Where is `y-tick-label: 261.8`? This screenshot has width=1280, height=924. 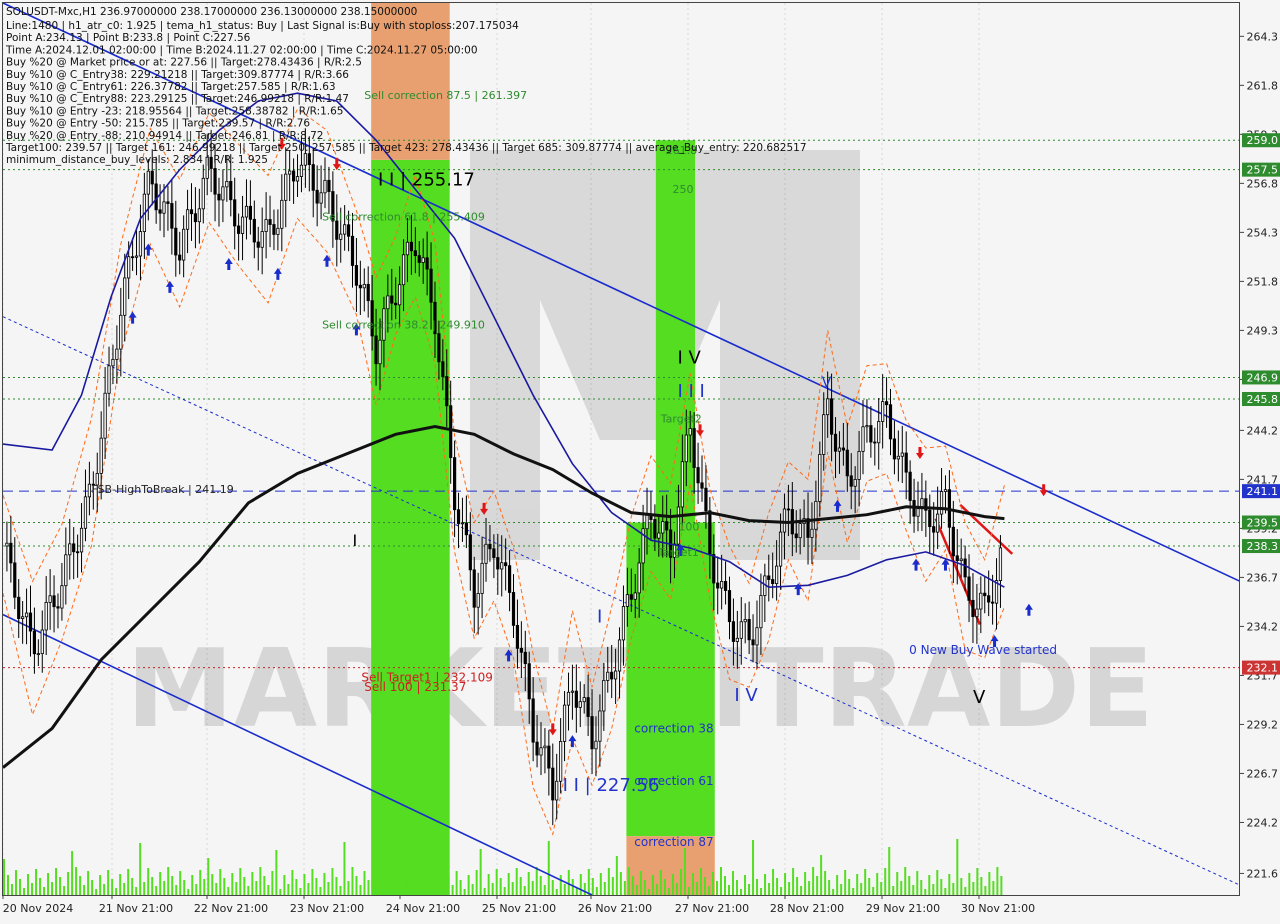
y-tick-label: 261.8 is located at coordinates (1263, 85).